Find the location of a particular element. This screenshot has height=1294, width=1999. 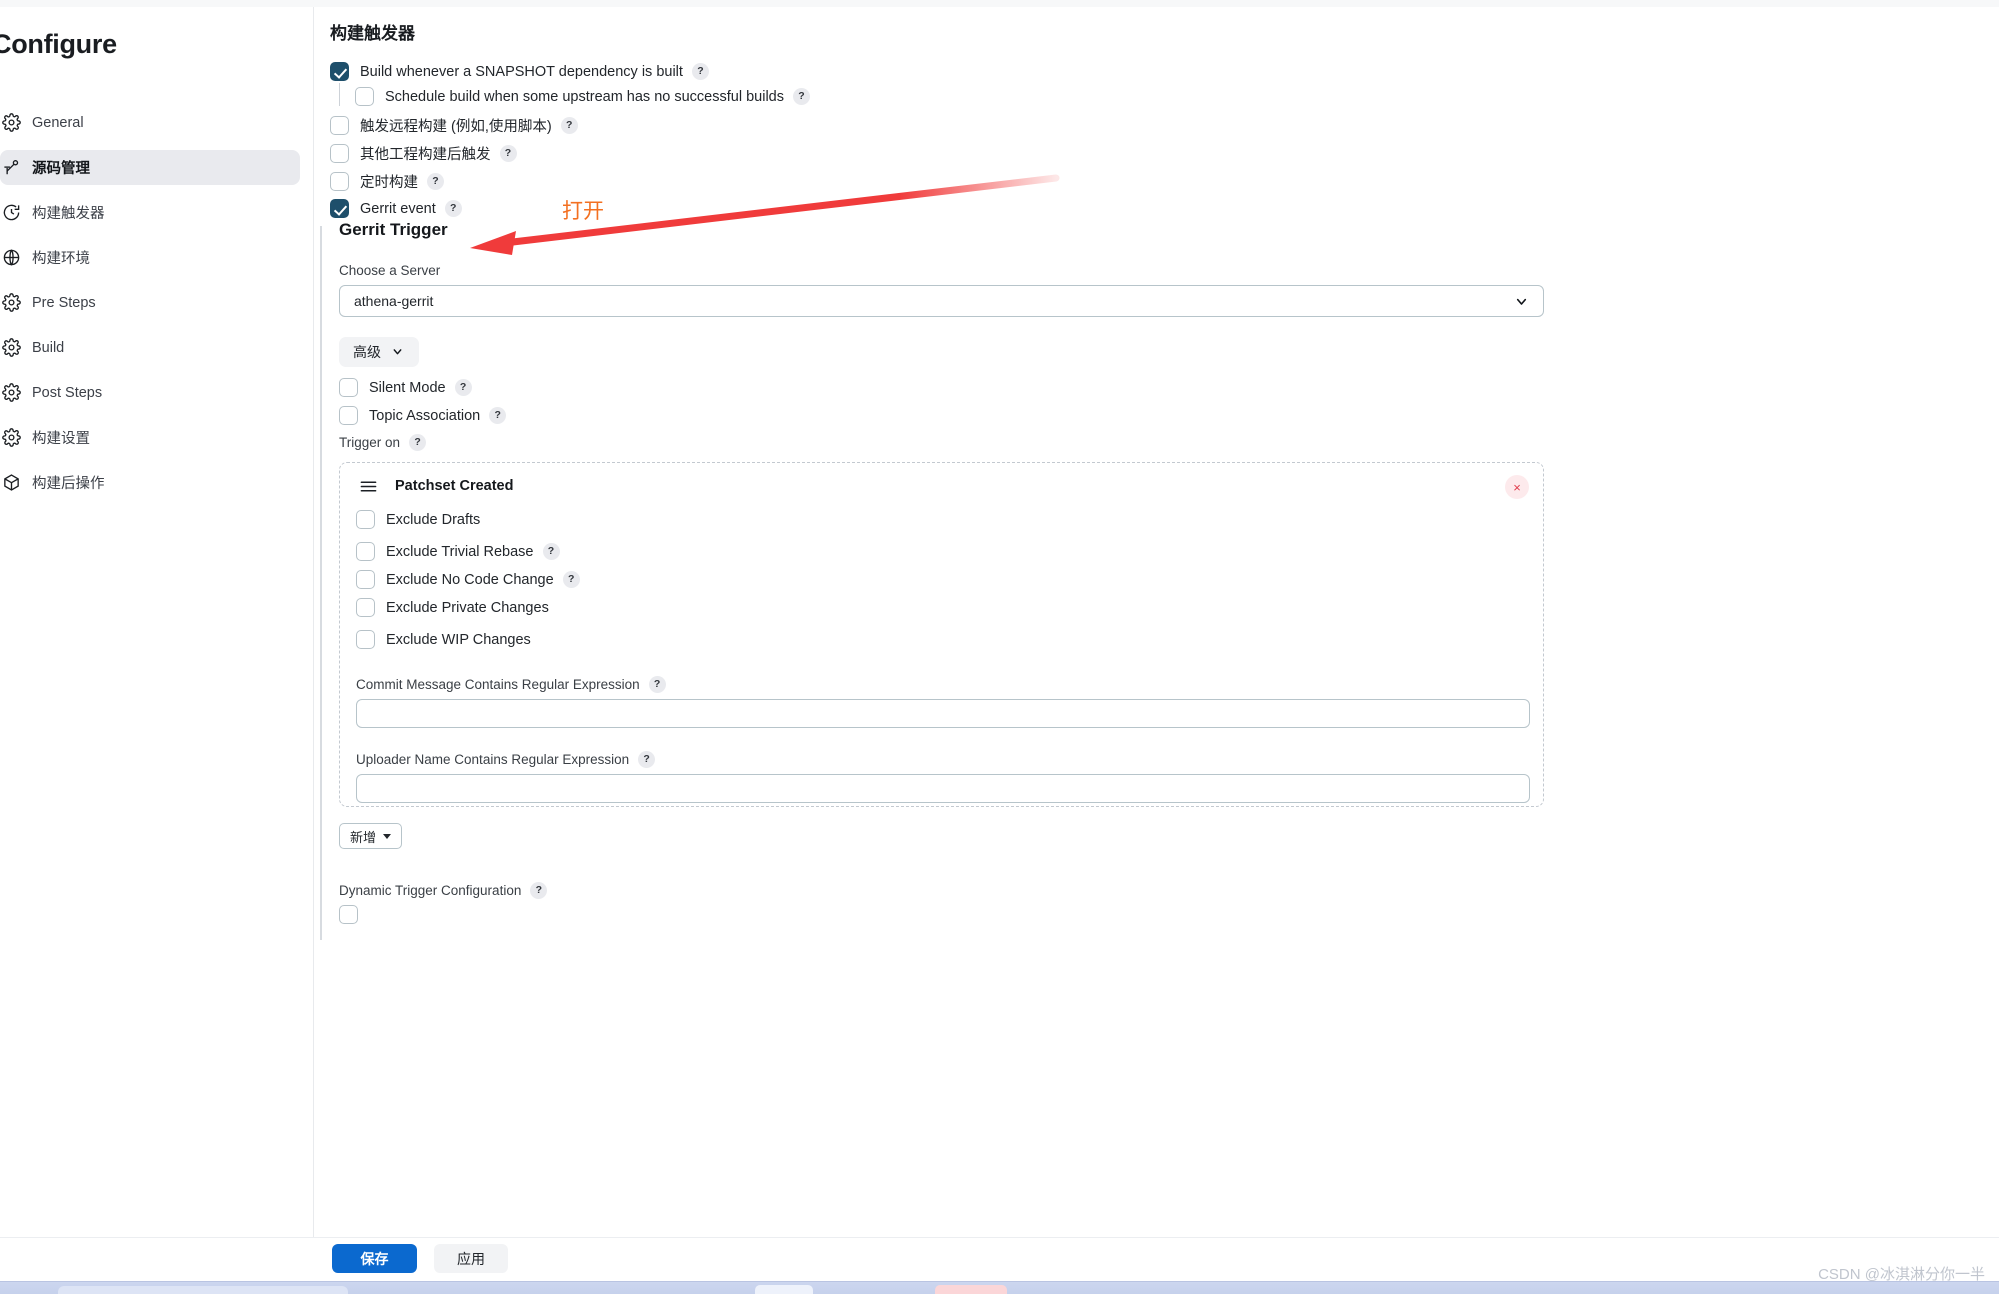

sidebar-item-build-environment: 构建环境 is located at coordinates (150, 257).